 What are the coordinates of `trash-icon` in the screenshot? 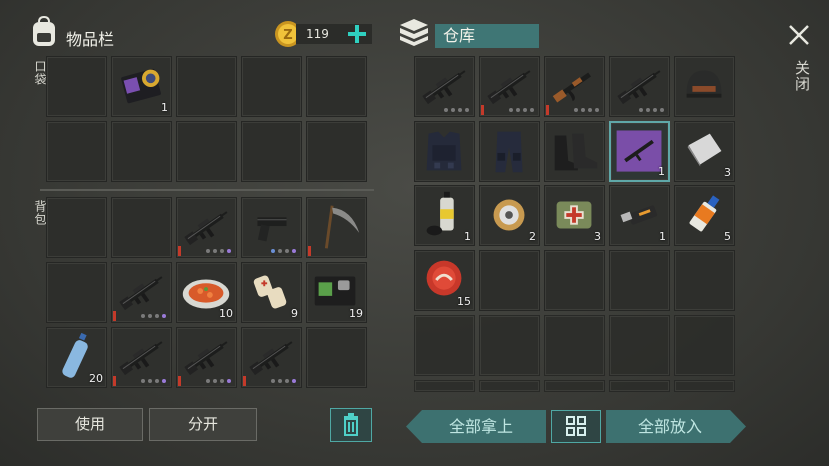 It's located at (351, 424).